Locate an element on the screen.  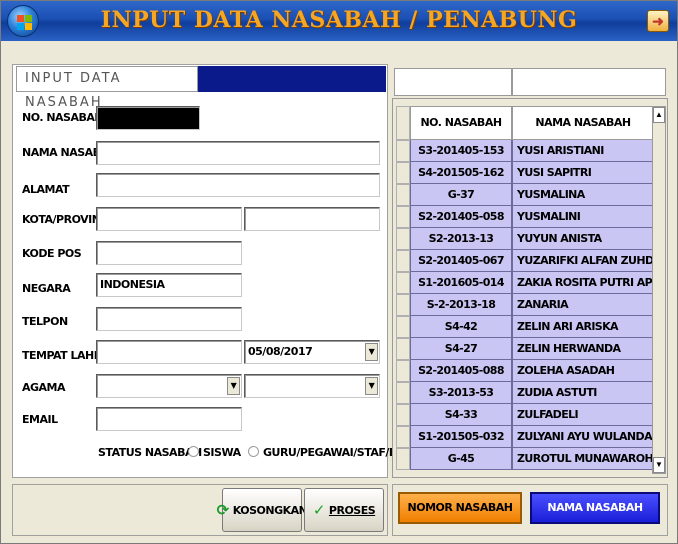
email-field is located at coordinates (169, 419).